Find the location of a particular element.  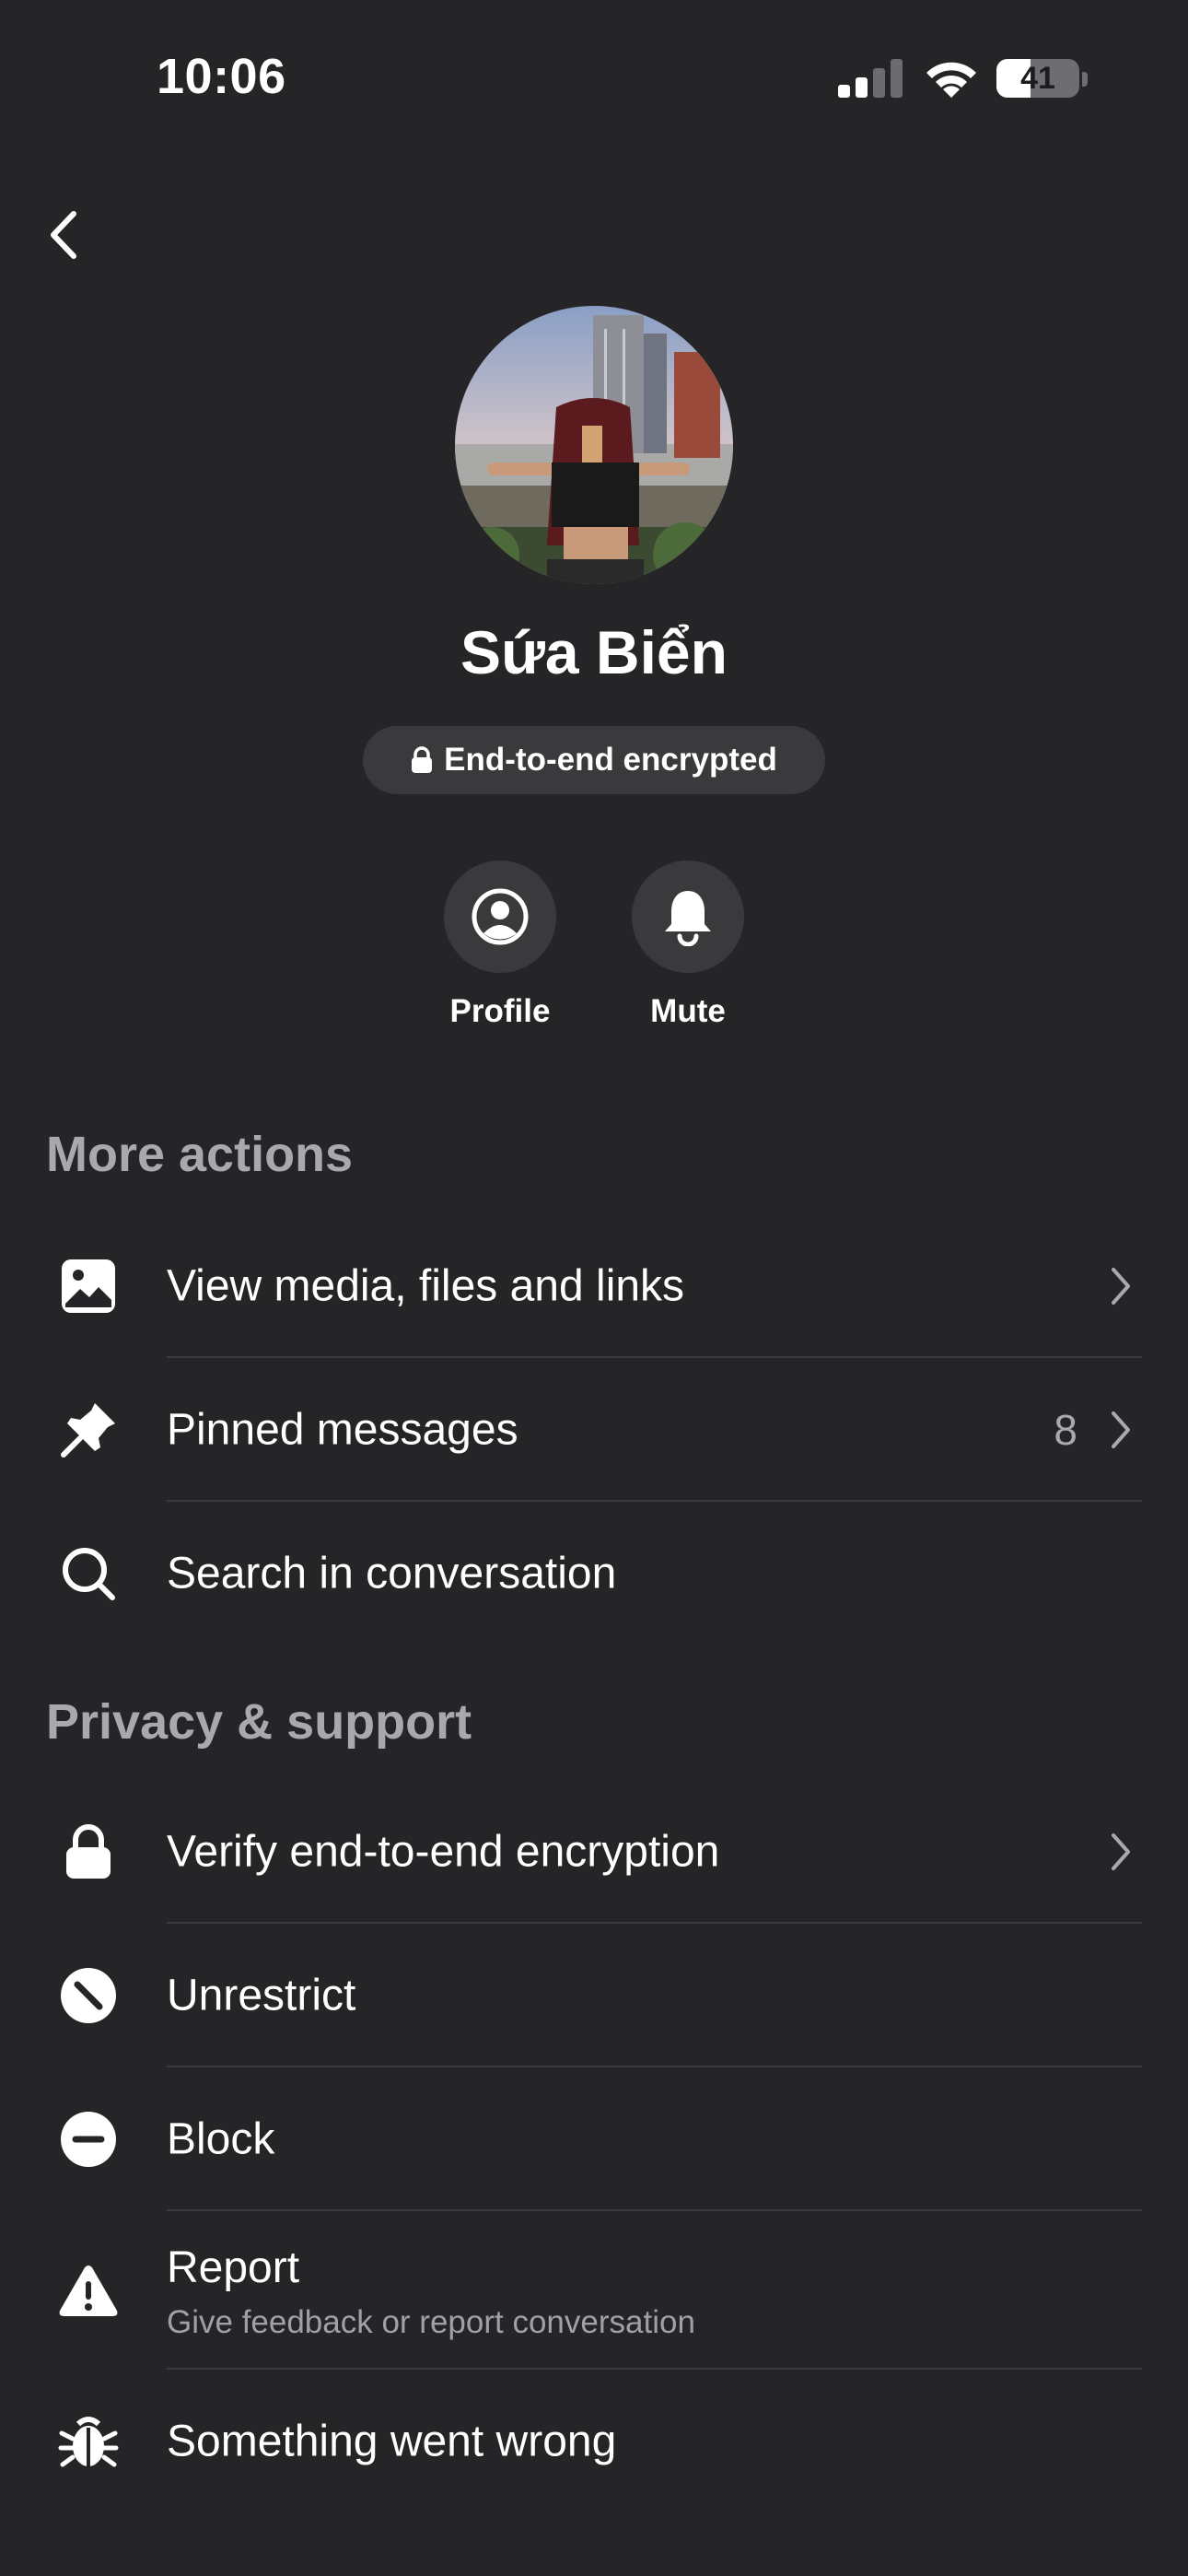

row-label: View media, files and links is located at coordinates (426, 1286).